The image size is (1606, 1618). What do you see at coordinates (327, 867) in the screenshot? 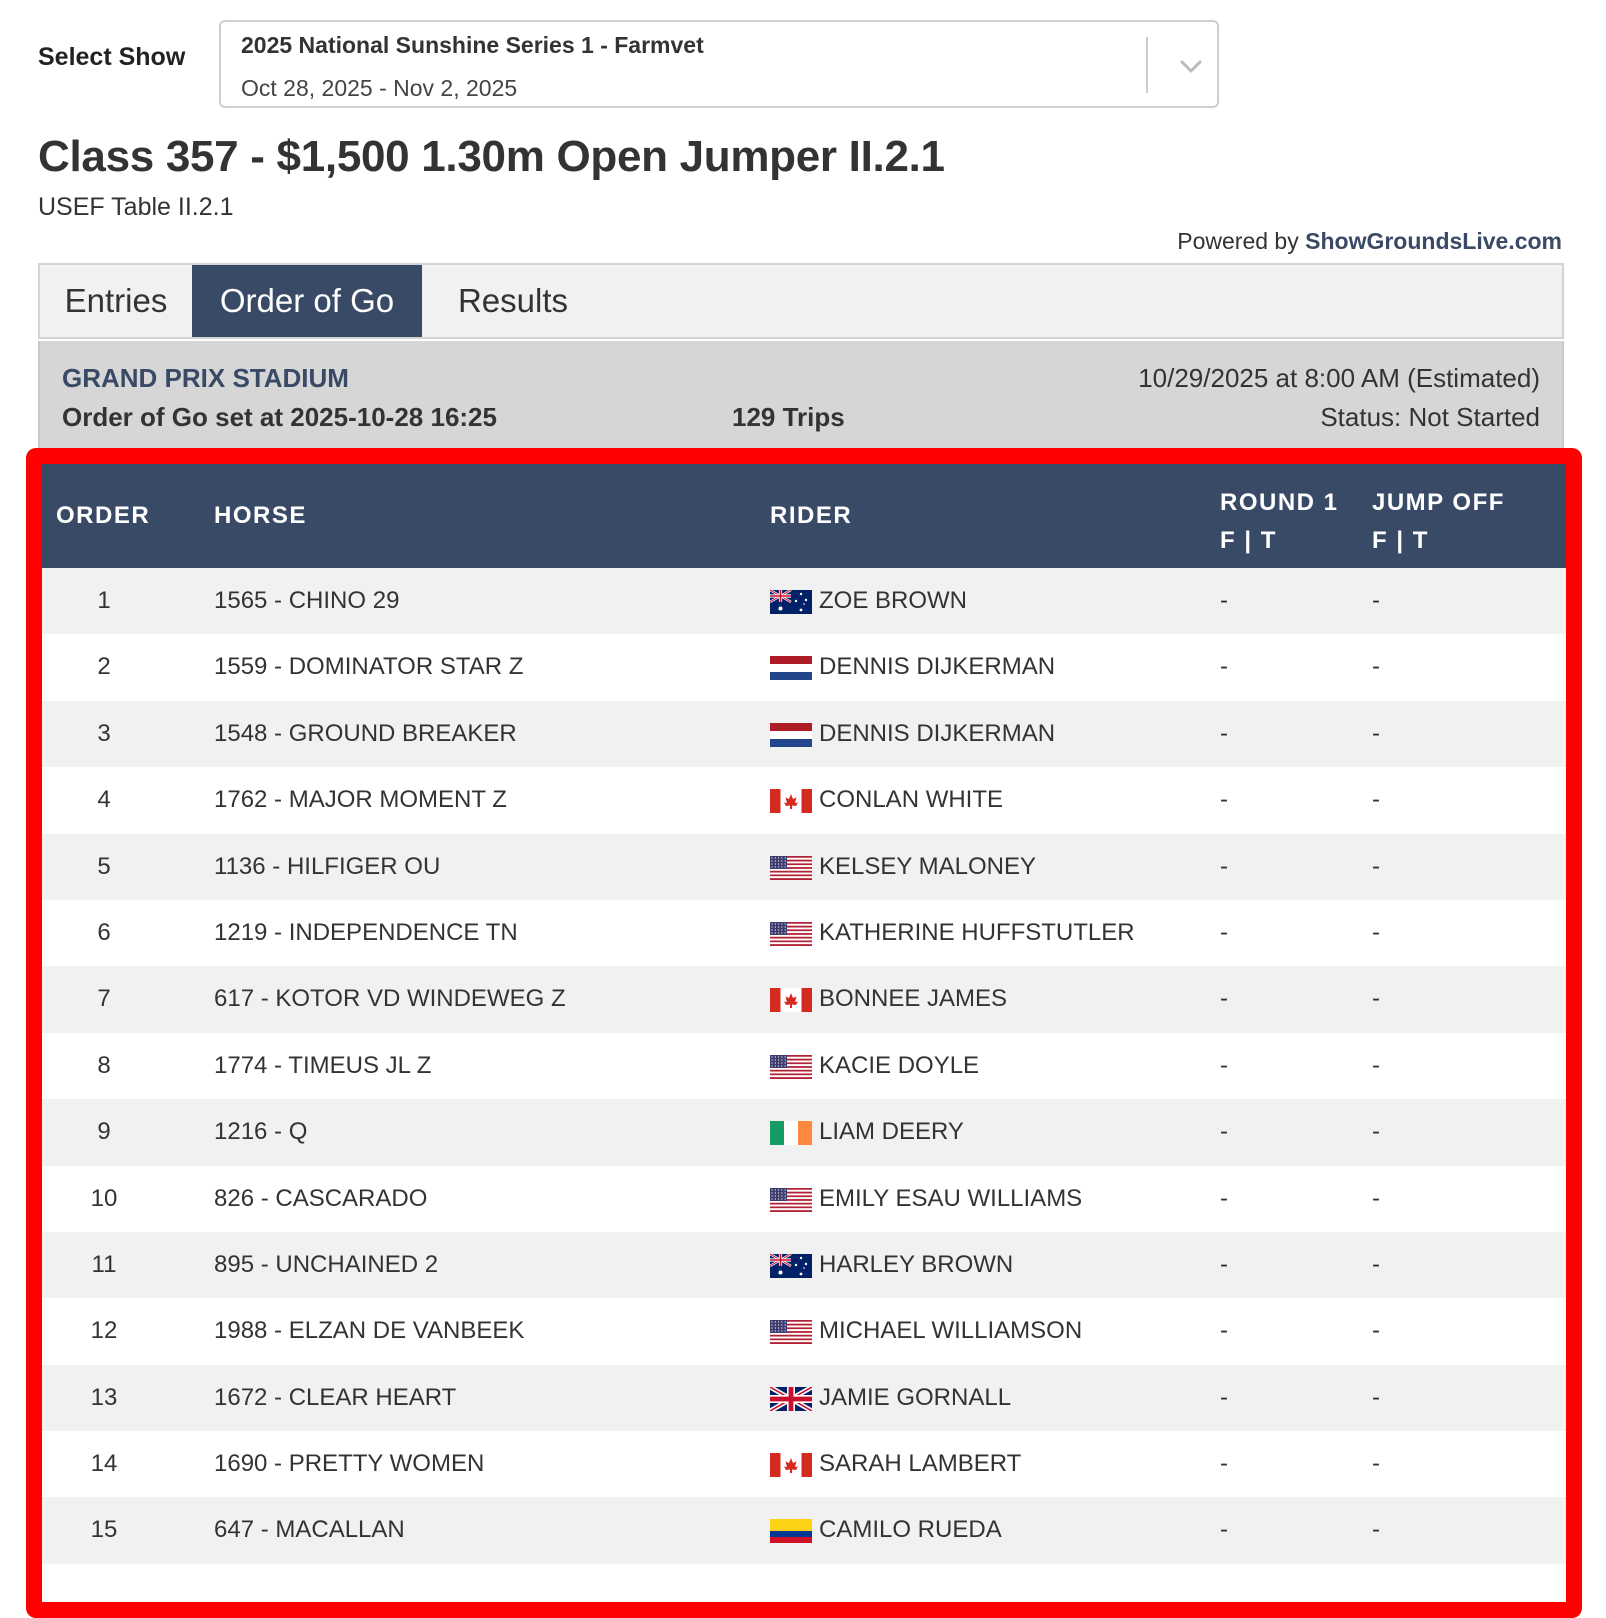
I see `horse-name: 1136 - HILFIGER OU` at bounding box center [327, 867].